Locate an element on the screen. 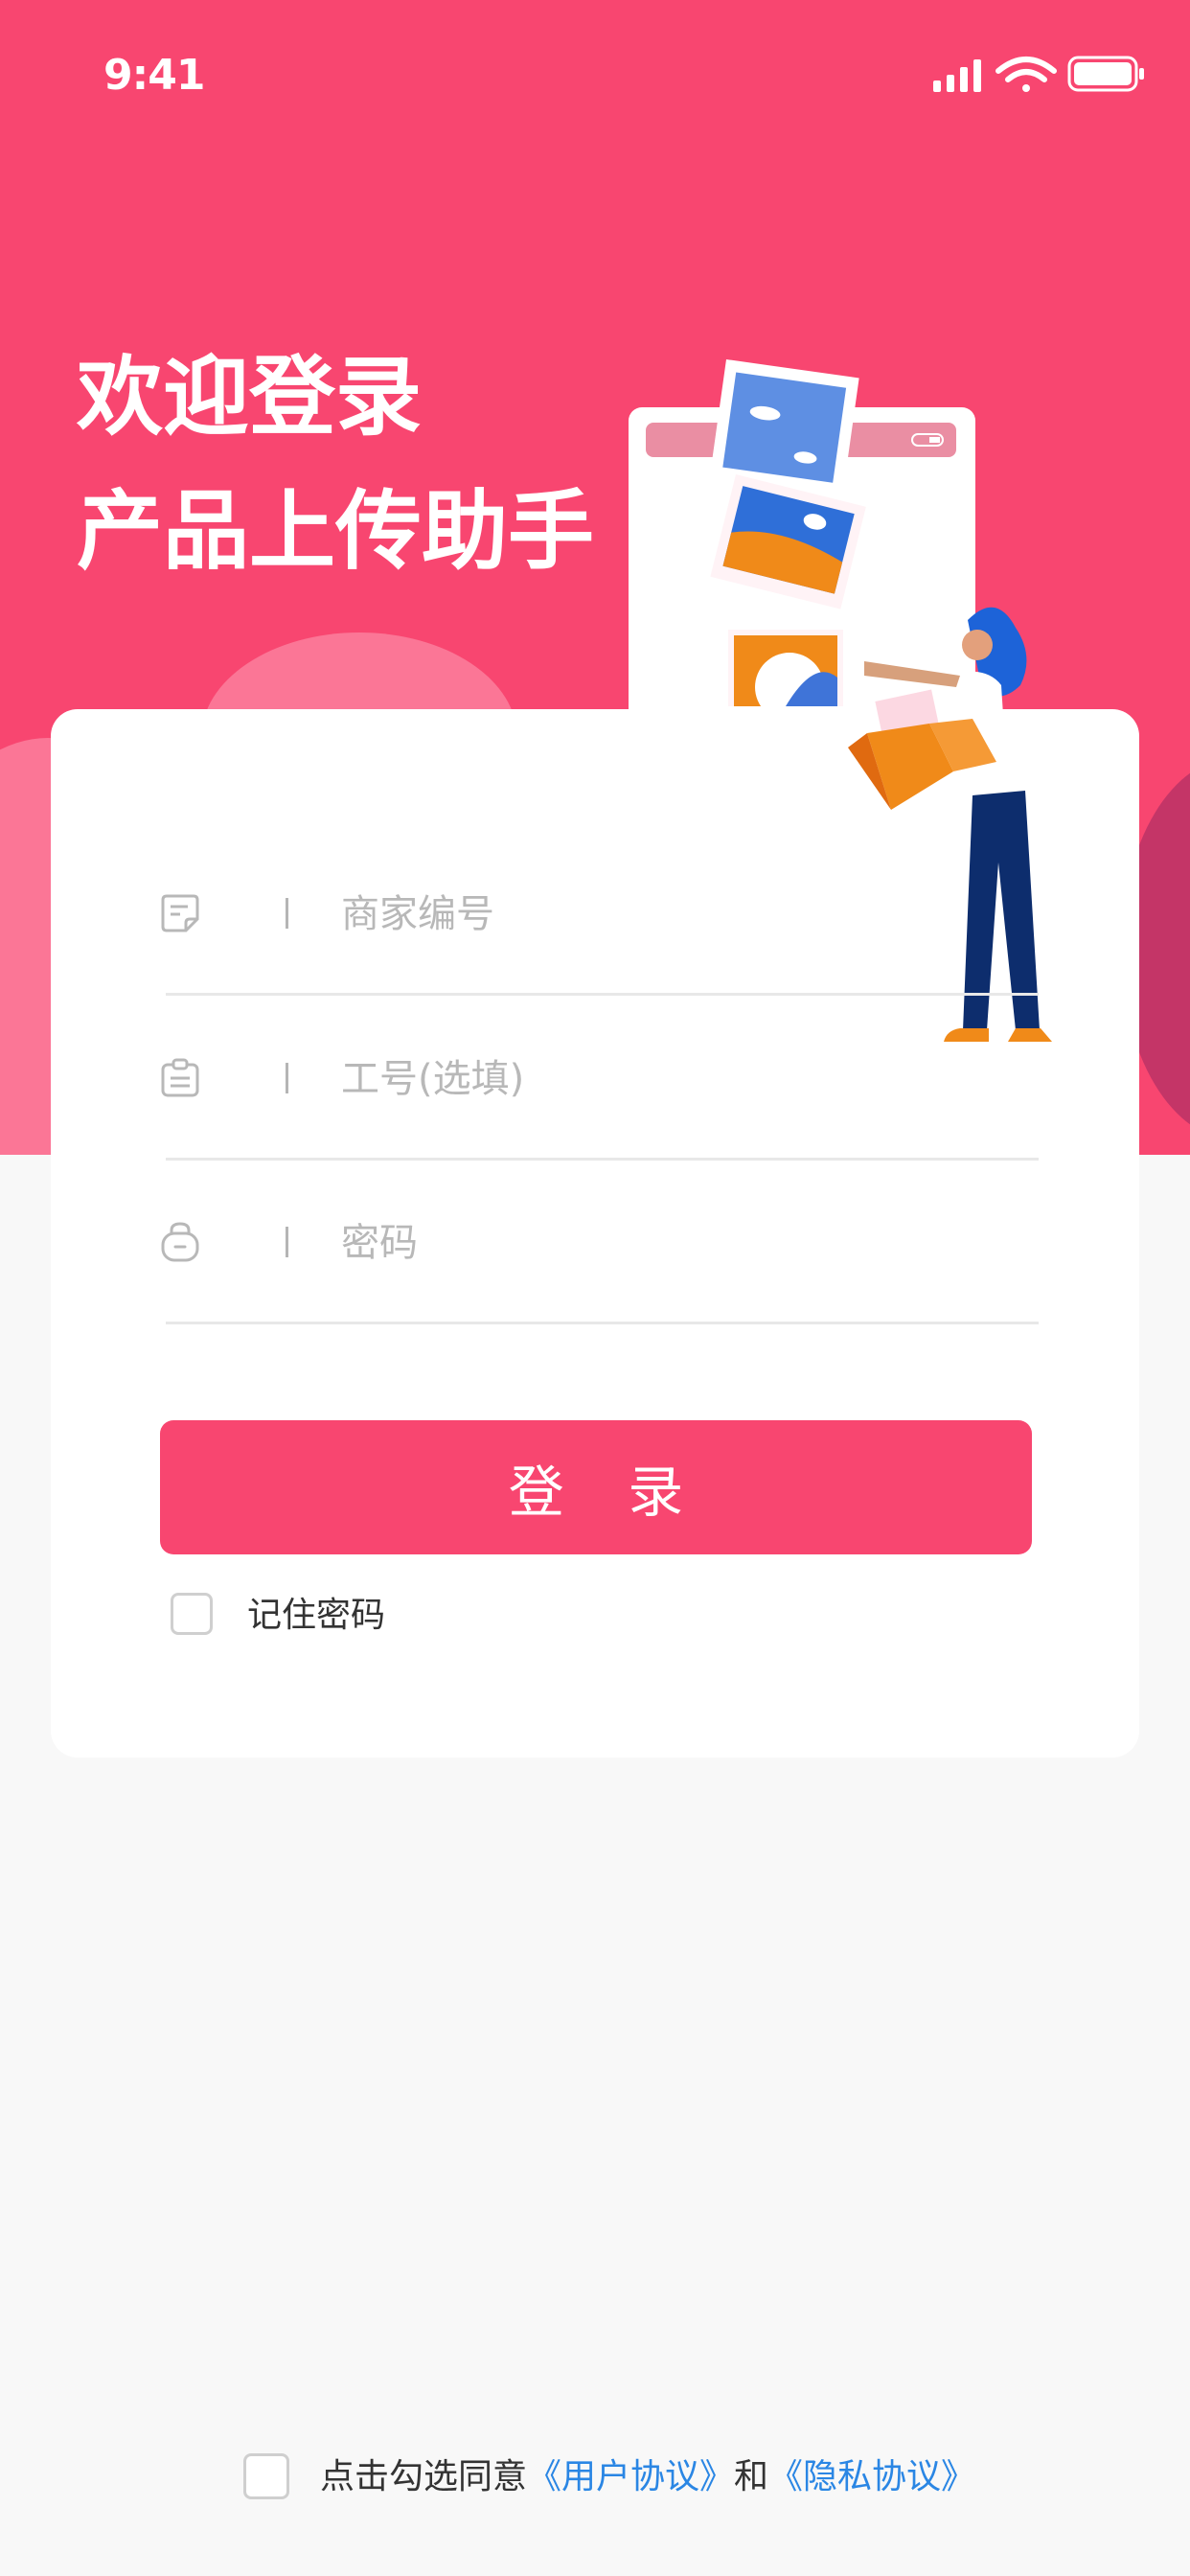 This screenshot has width=1190, height=2576. agreement-row: 点击勾选同意《用户协议》和《隐私协议》 is located at coordinates (609, 2480).